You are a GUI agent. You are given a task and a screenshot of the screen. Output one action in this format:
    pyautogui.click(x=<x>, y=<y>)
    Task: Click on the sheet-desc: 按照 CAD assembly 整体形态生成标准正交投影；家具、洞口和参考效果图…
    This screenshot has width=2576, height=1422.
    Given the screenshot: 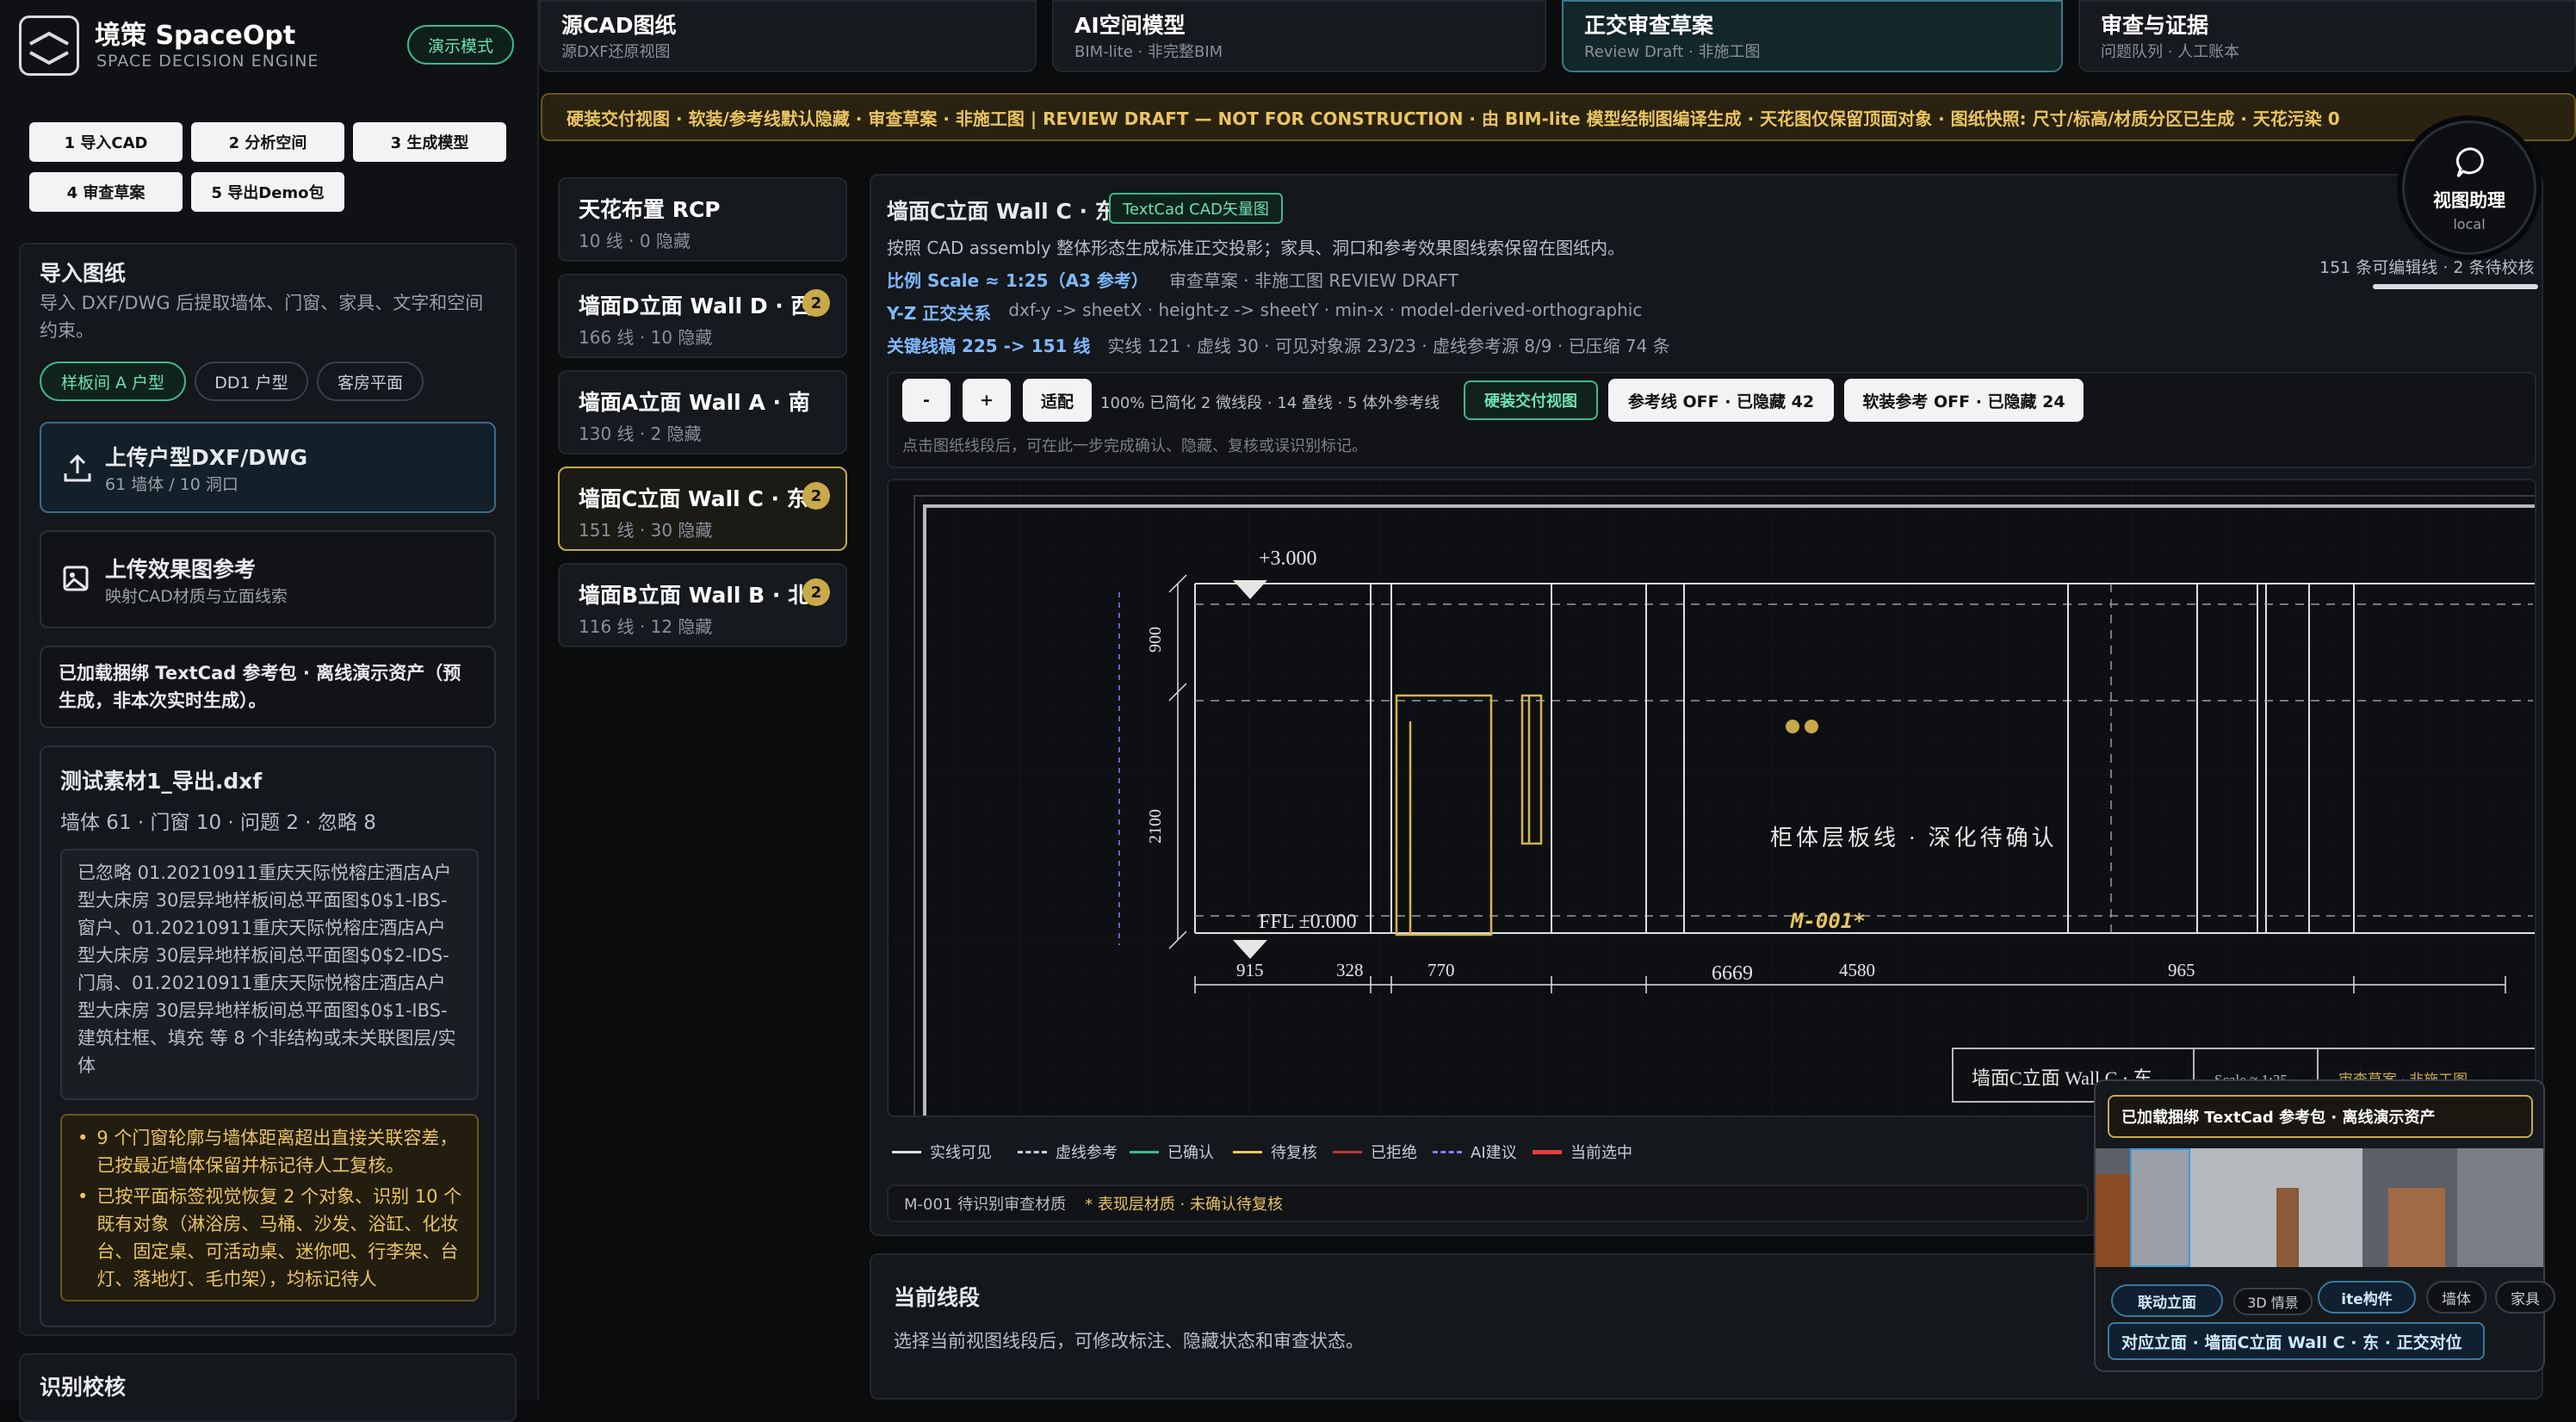 What is the action you would take?
    pyautogui.click(x=1256, y=248)
    